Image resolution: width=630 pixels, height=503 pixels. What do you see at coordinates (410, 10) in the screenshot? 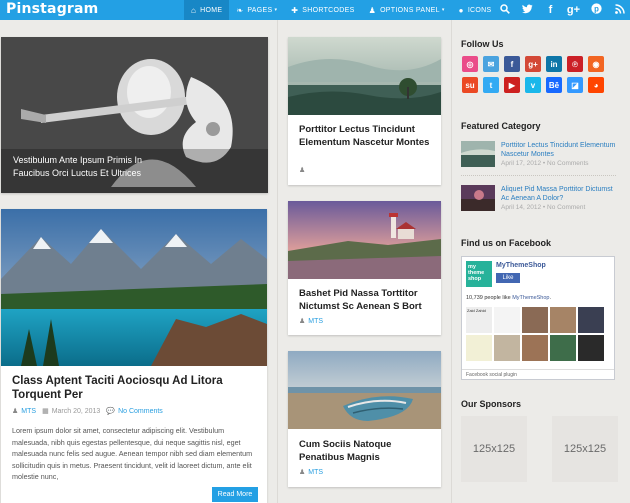
I see `nav-options-panel-label: OPTIONS PANEL` at bounding box center [410, 10].